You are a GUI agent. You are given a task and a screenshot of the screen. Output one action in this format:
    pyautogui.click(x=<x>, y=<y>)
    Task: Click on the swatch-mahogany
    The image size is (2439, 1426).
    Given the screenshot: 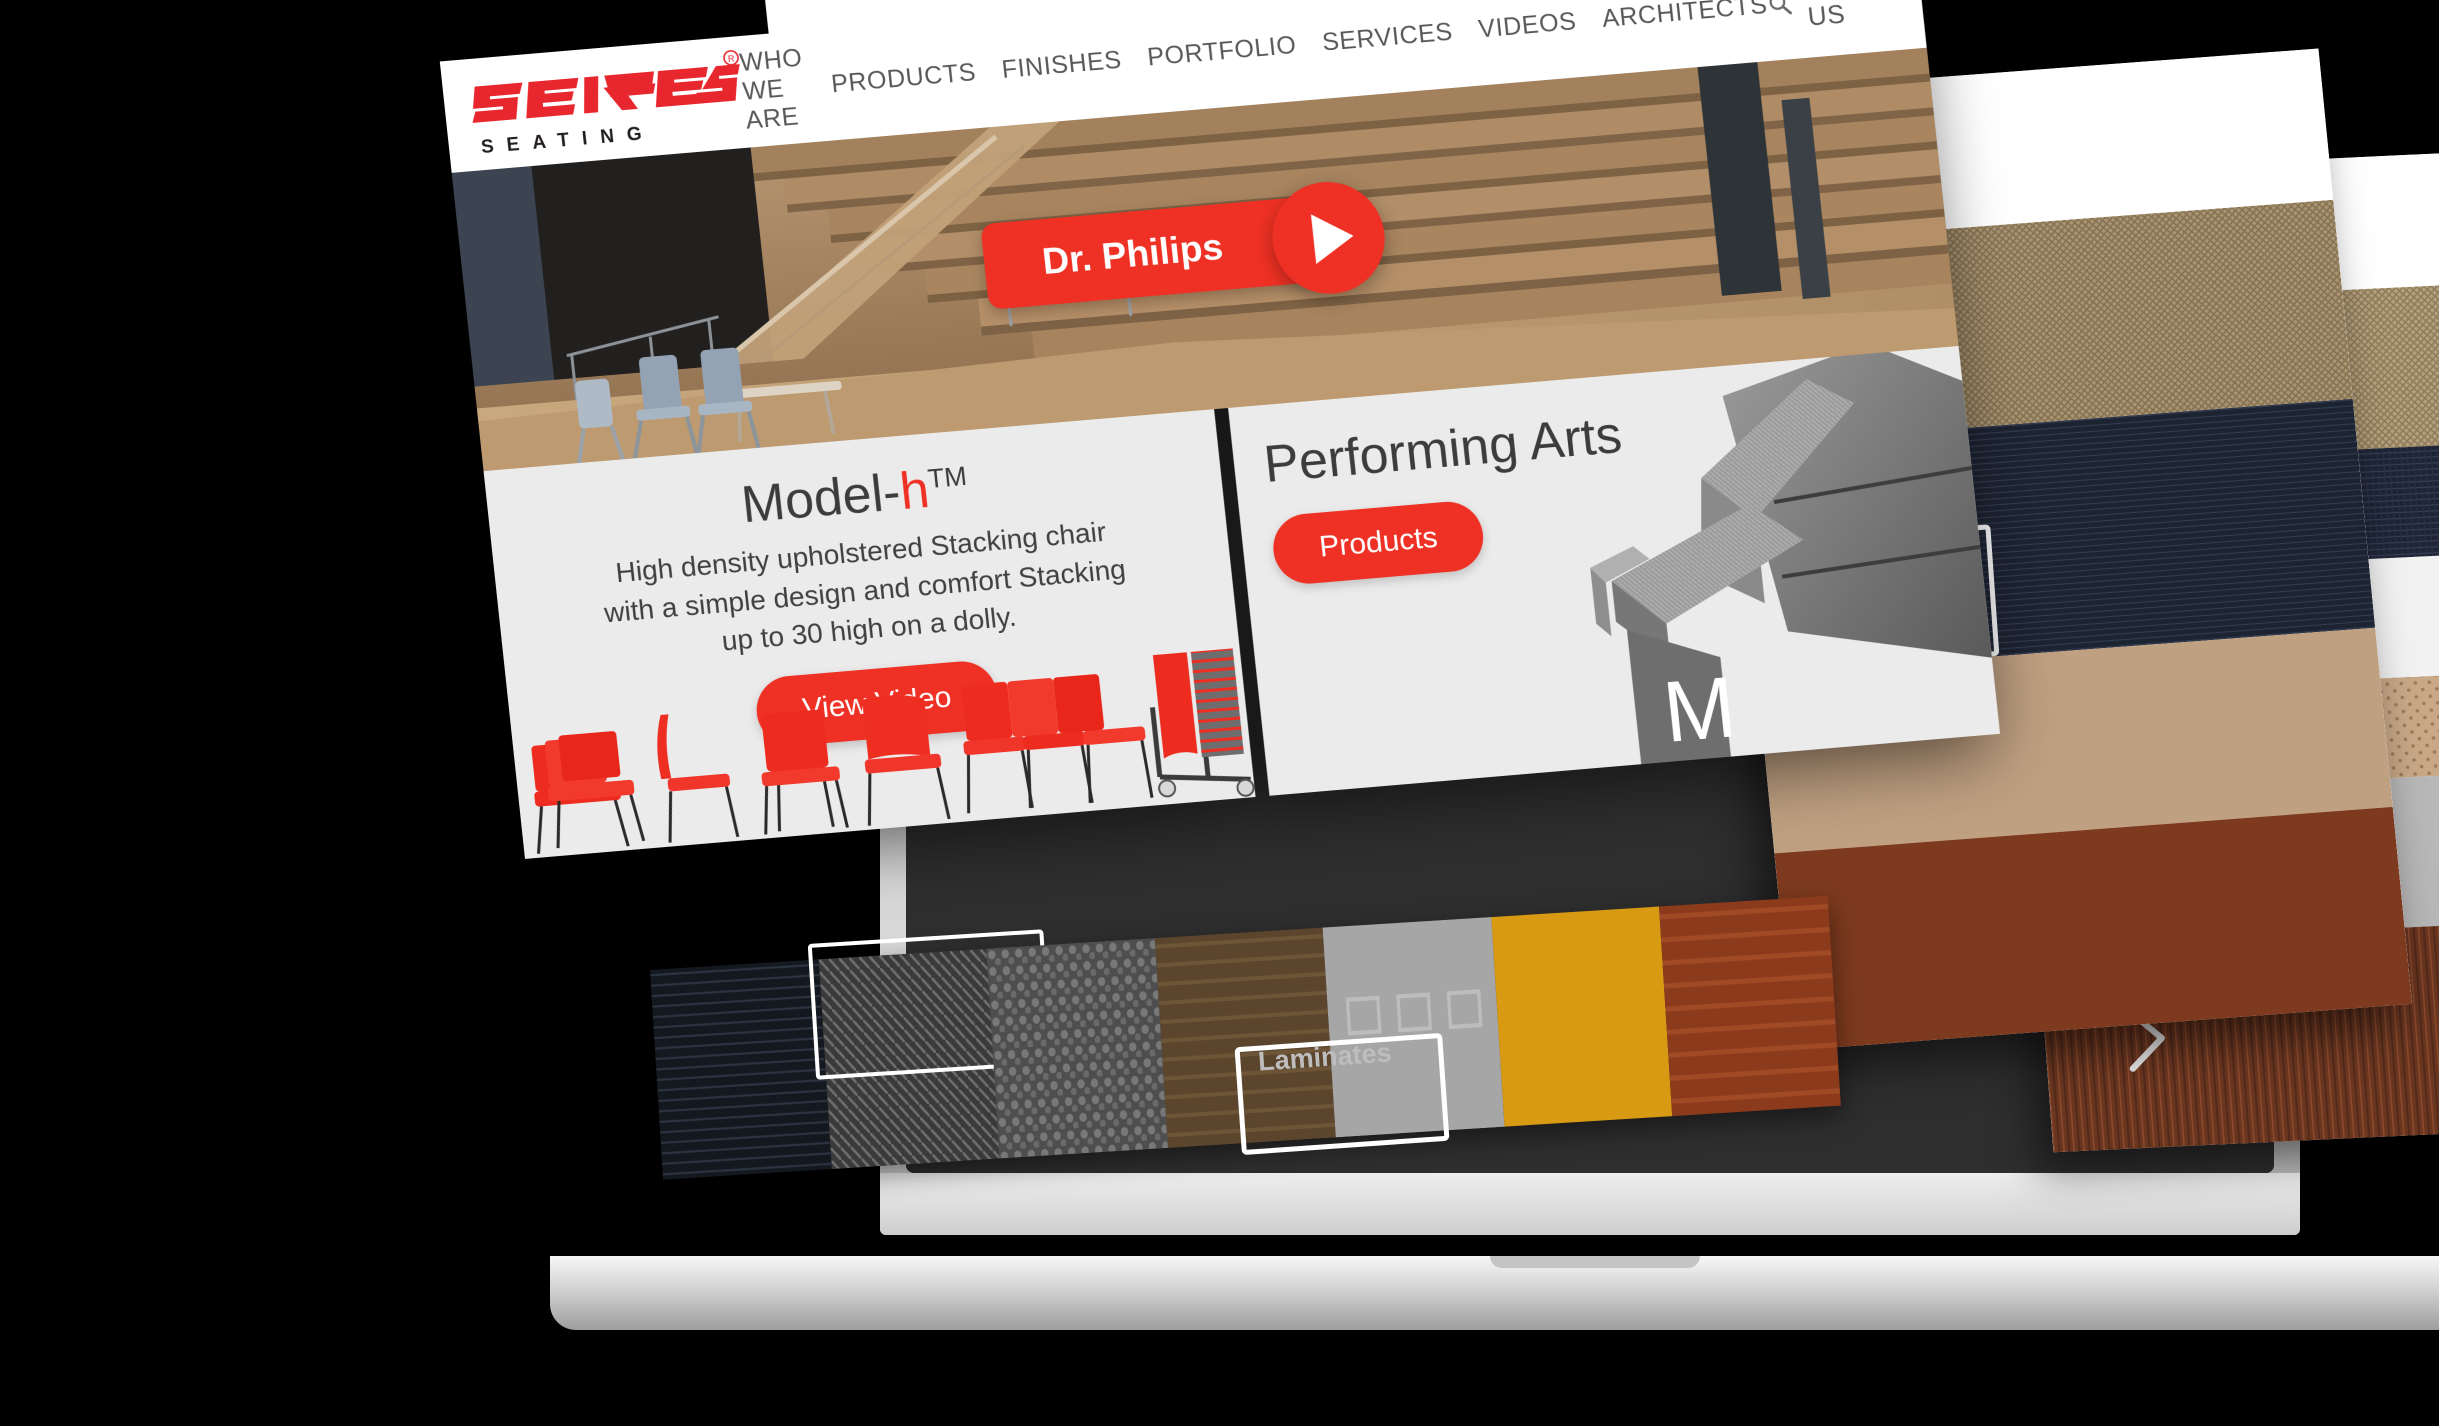 What is the action you would take?
    pyautogui.click(x=1750, y=1006)
    